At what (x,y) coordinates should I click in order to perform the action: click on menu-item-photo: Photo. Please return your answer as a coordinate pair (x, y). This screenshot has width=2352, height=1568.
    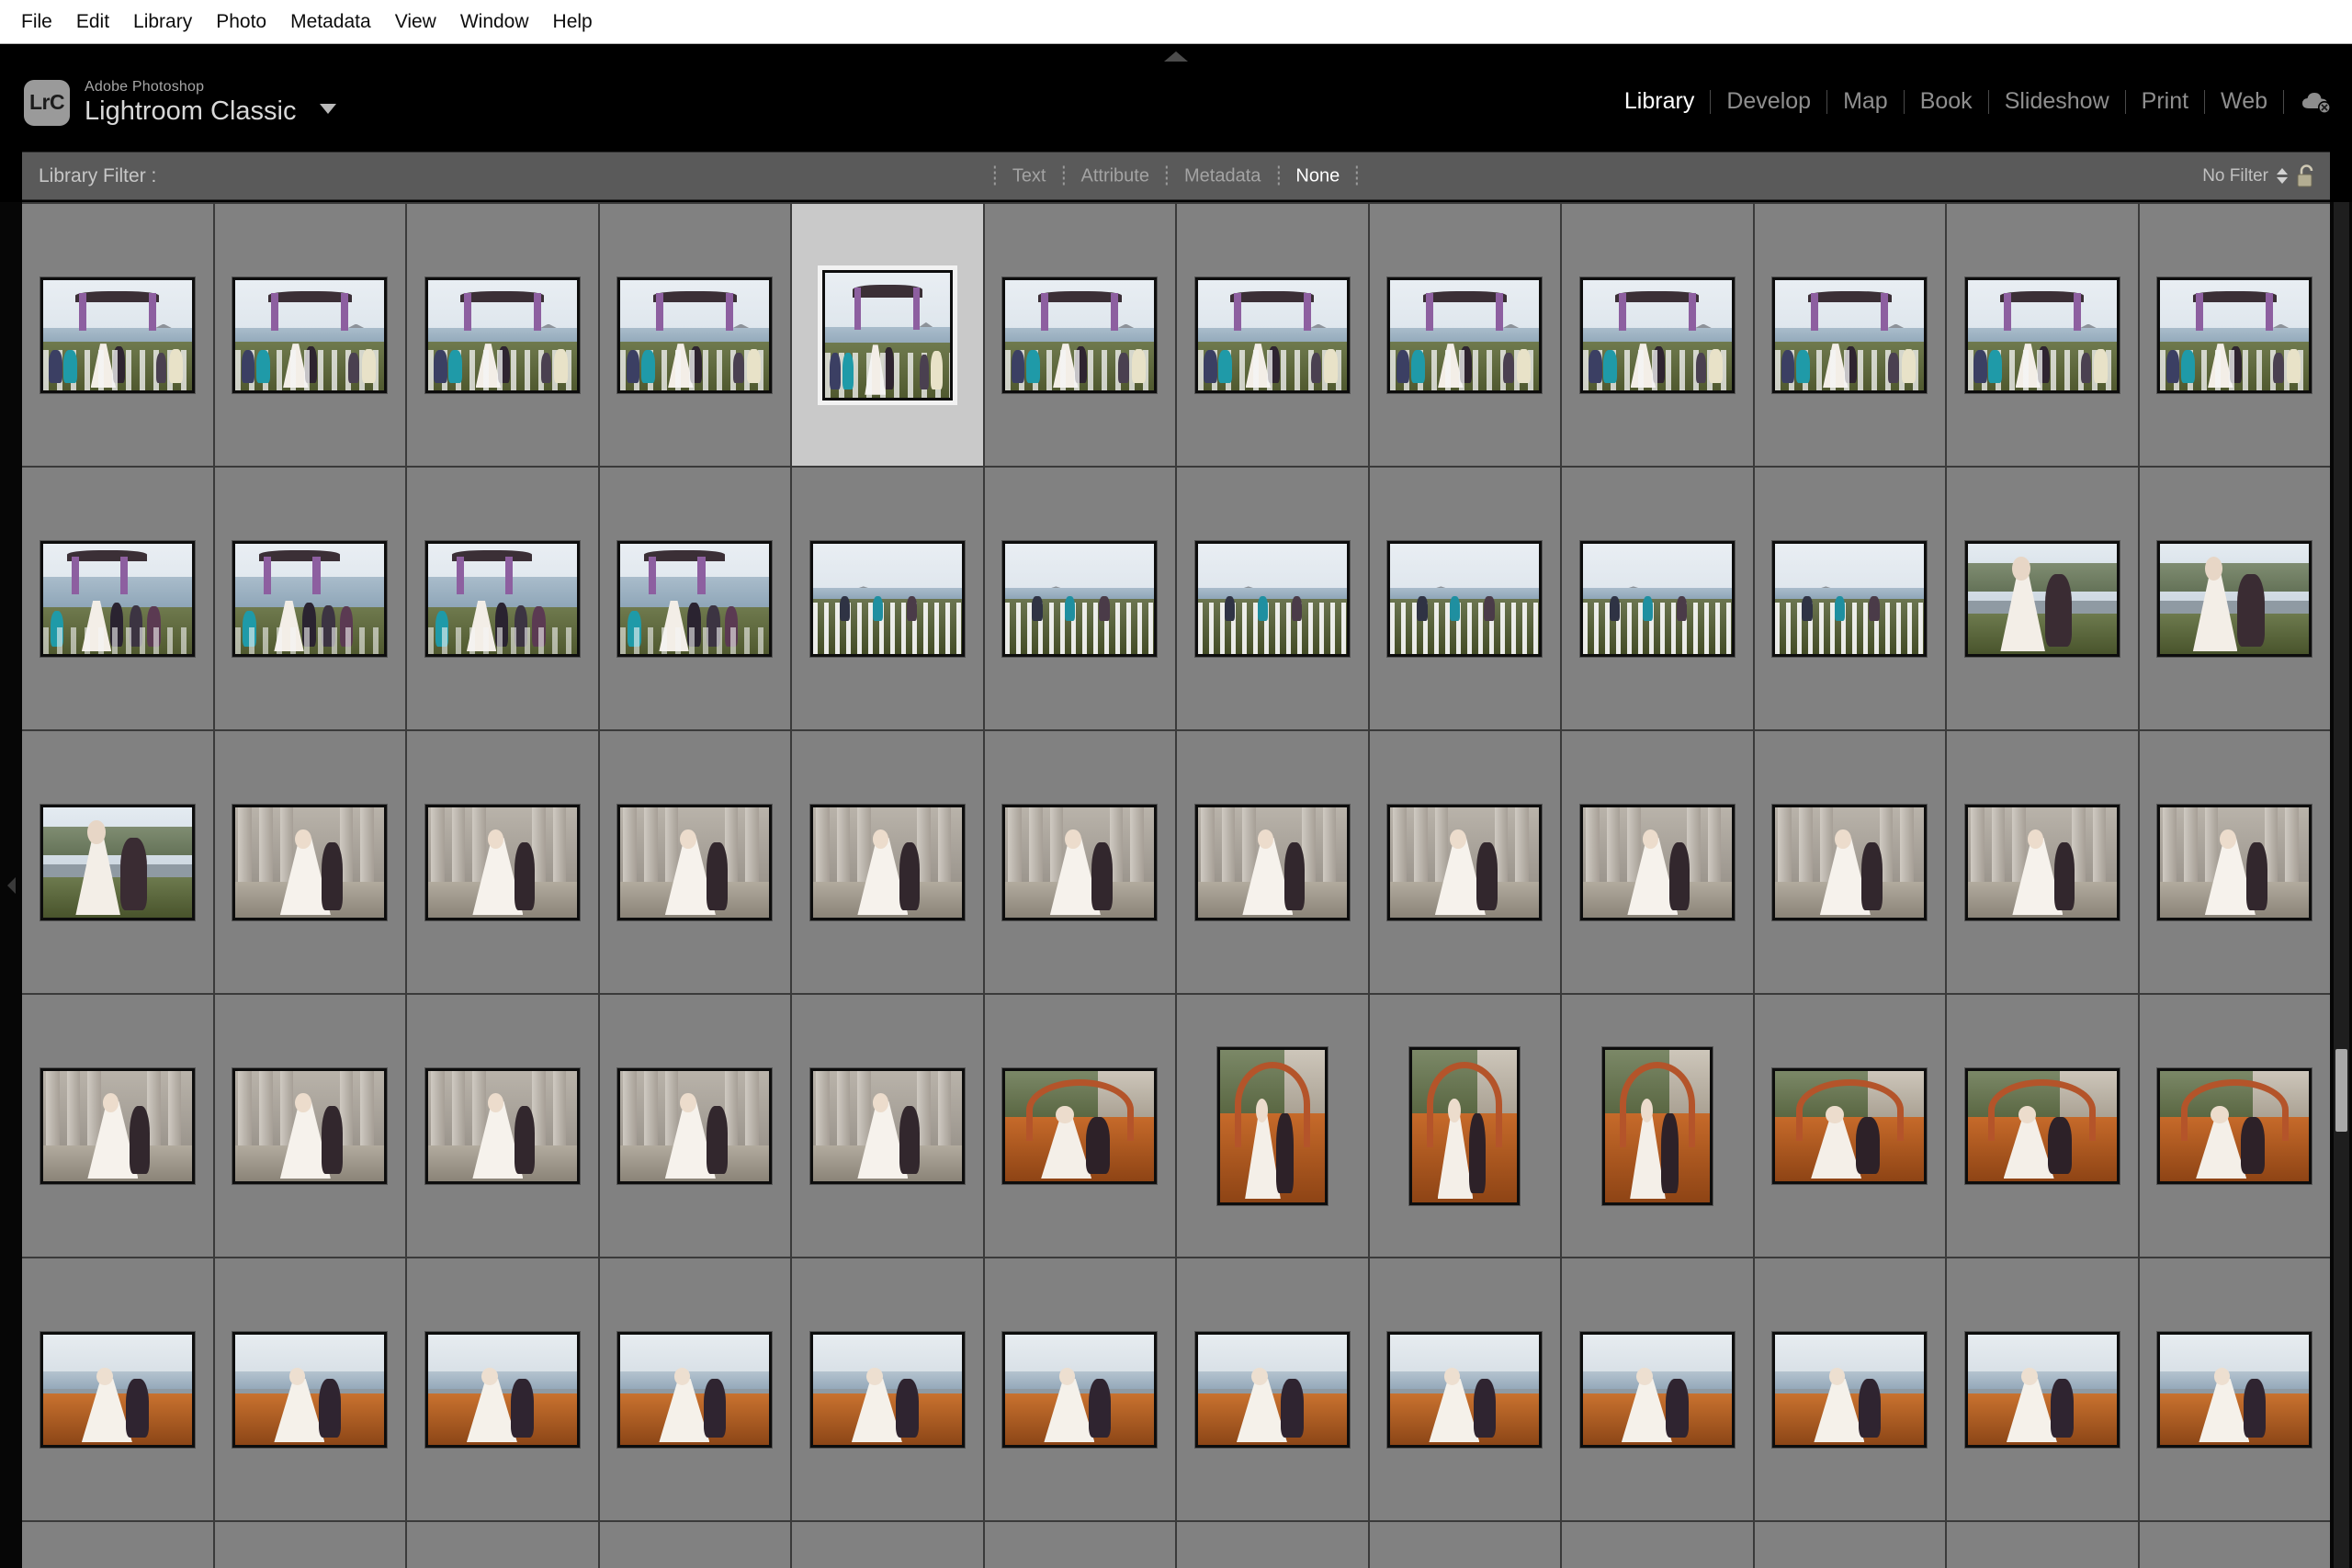
    Looking at the image, I should click on (241, 21).